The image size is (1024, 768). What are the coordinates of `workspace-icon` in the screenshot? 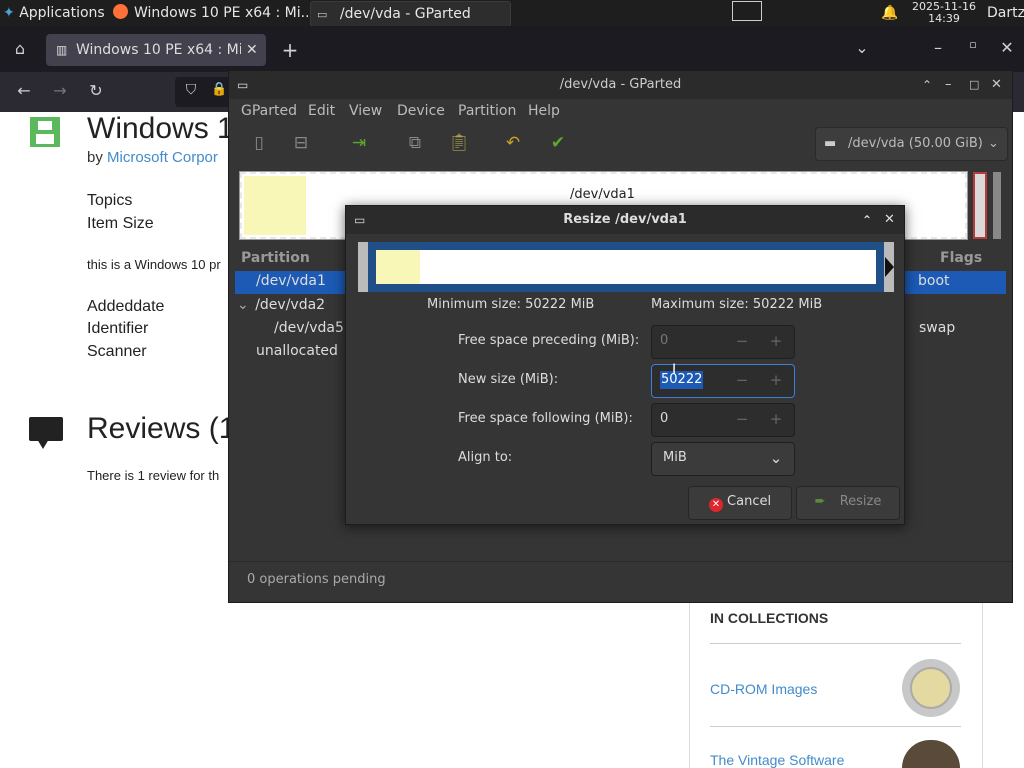 It's located at (747, 11).